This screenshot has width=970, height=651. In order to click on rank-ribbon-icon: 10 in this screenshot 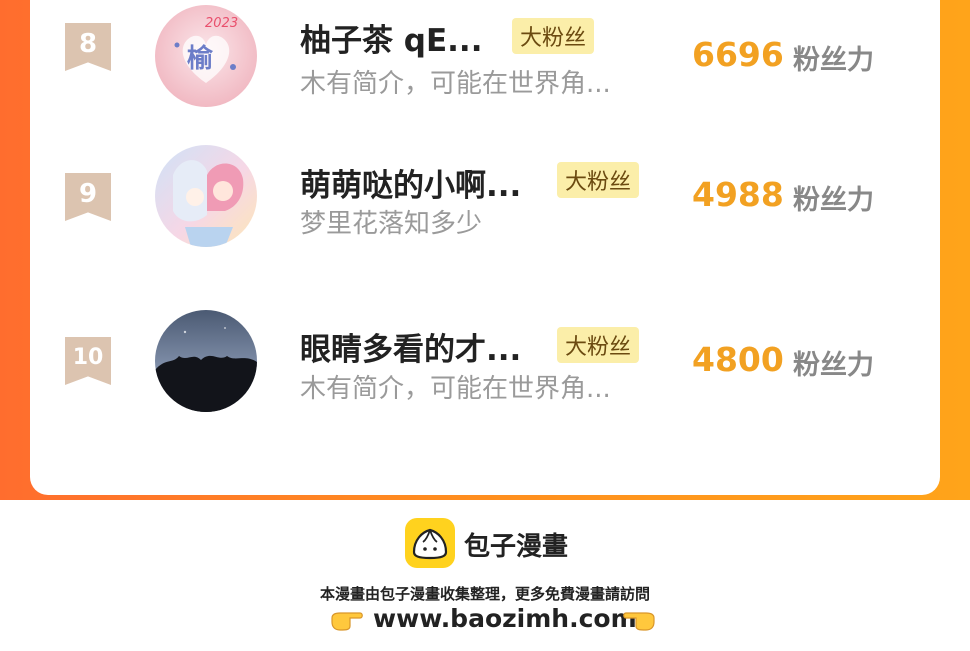, I will do `click(88, 361)`.